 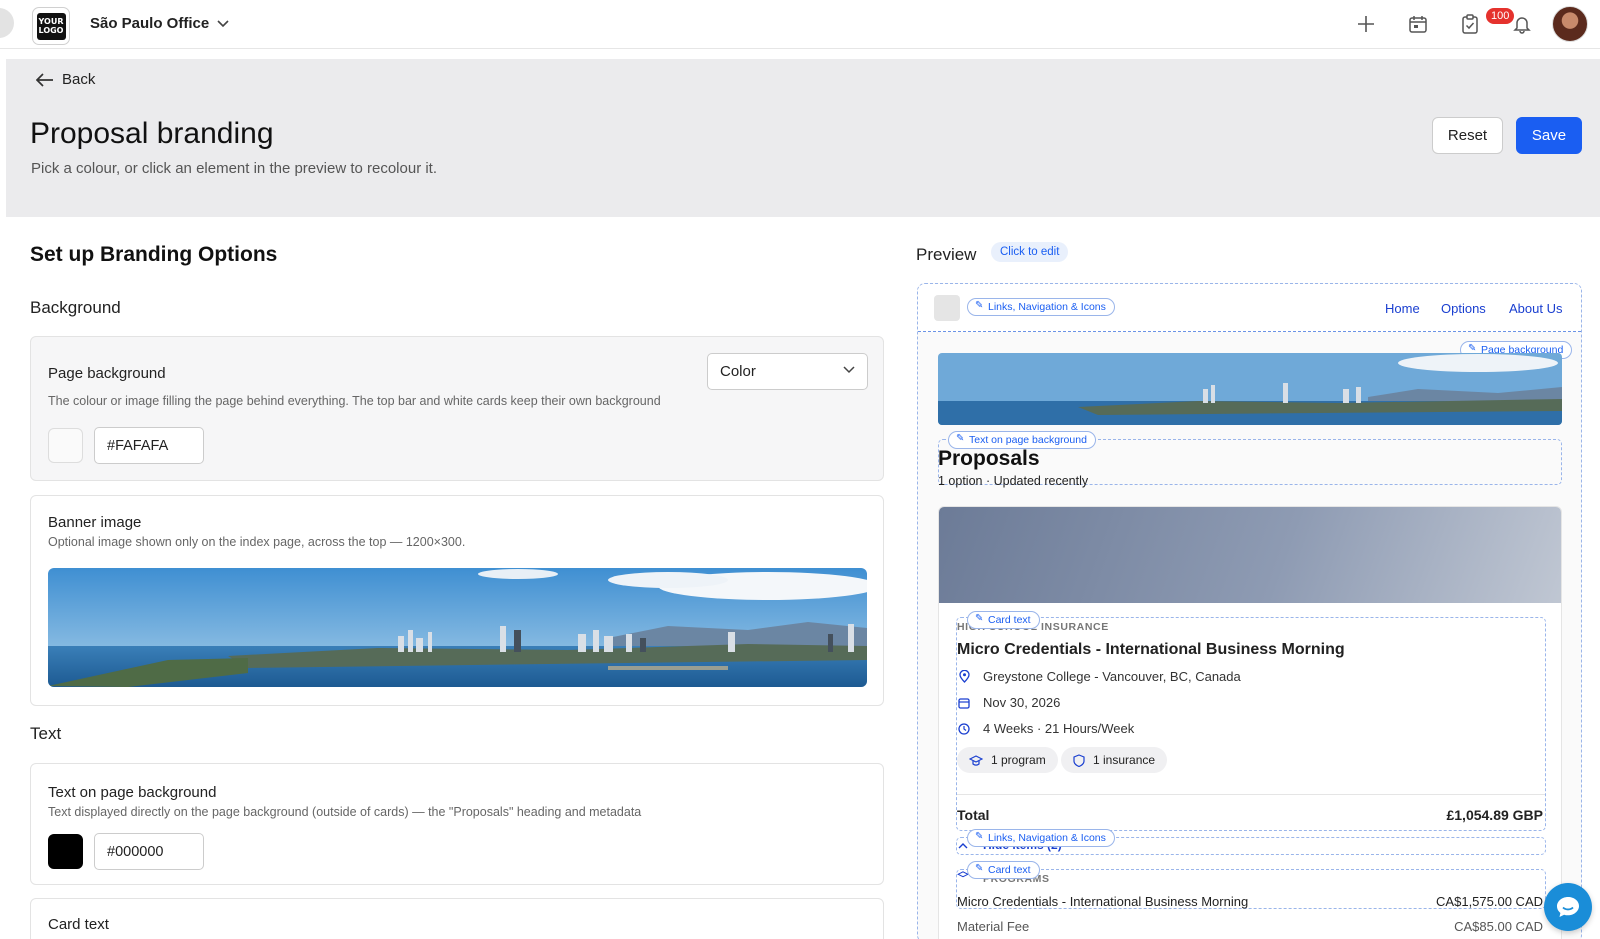 I want to click on office-switcher: São Paulo Office, so click(x=159, y=23).